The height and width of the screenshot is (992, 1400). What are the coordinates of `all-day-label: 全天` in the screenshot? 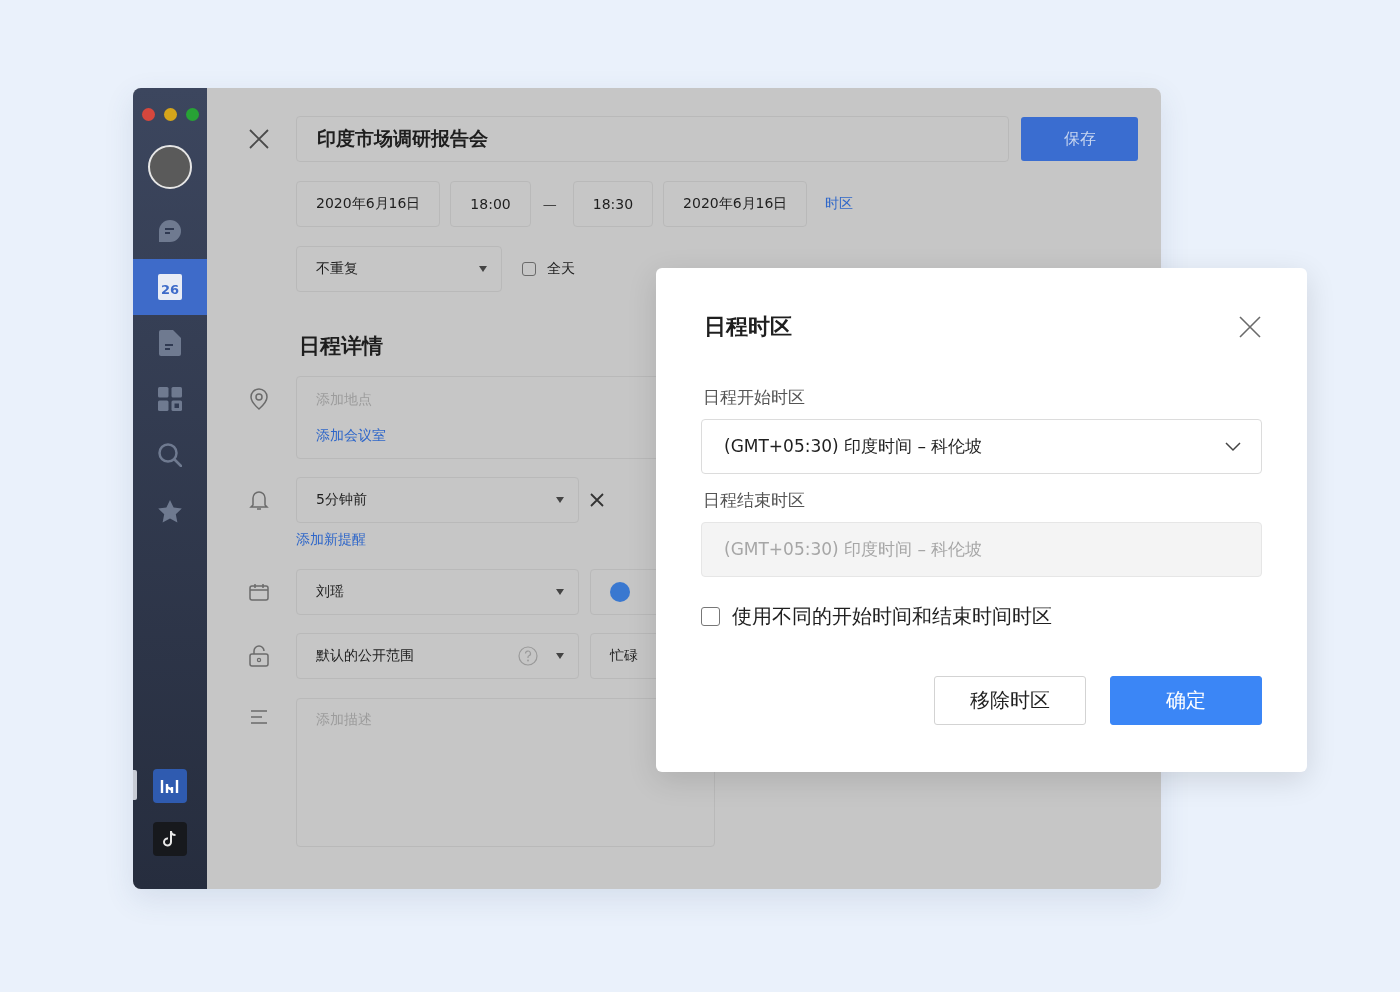 It's located at (561, 269).